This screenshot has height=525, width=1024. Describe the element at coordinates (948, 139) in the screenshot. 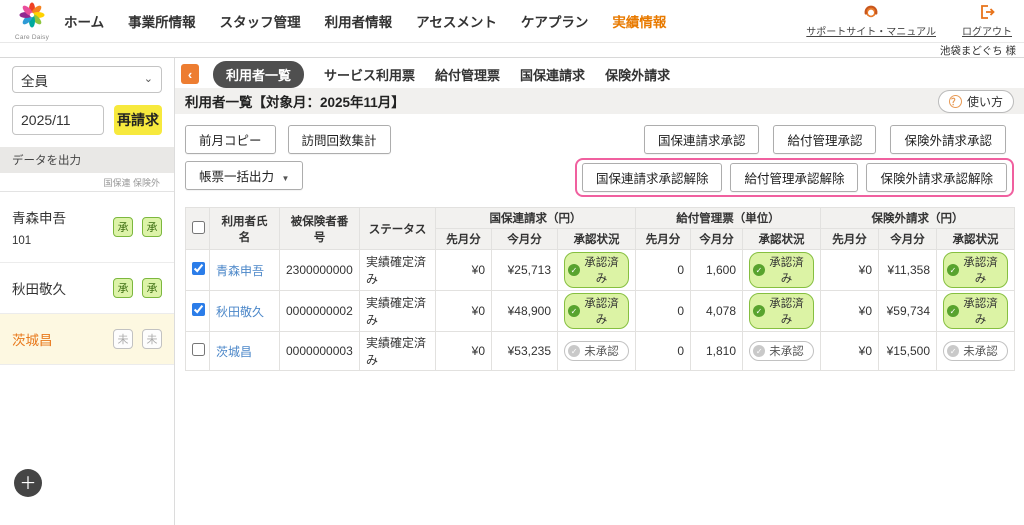

I see `noninsurance-billing-approve-button: 保険外請求承認` at that location.